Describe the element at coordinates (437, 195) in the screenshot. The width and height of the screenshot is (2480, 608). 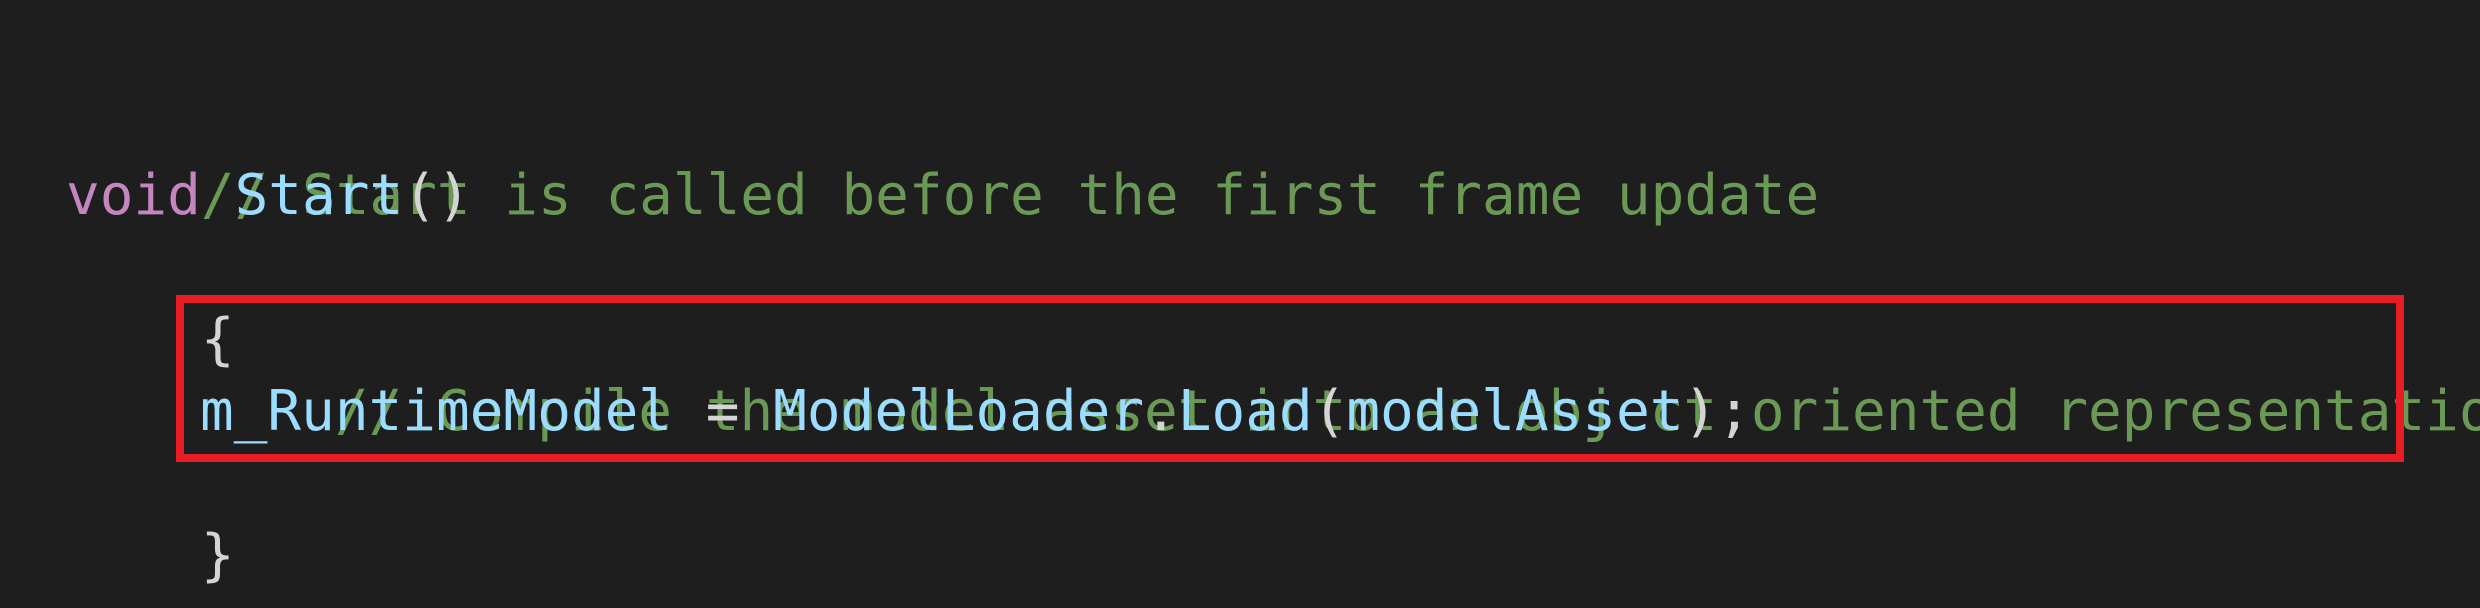
I see `parentheses: ()` at that location.